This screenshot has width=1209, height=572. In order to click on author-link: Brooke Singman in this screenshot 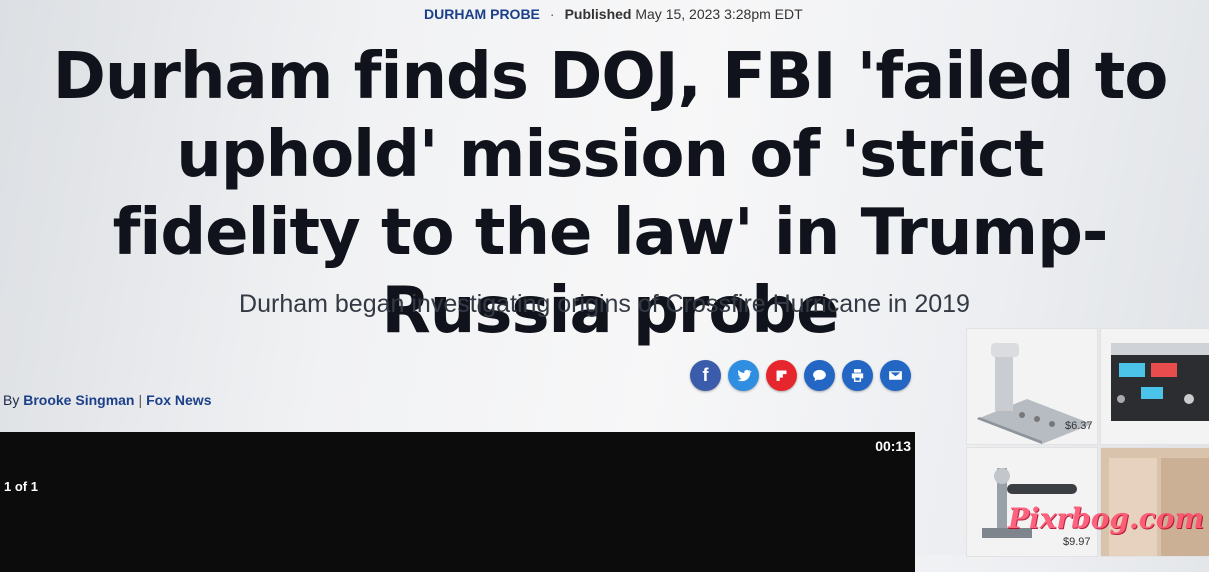, I will do `click(78, 400)`.